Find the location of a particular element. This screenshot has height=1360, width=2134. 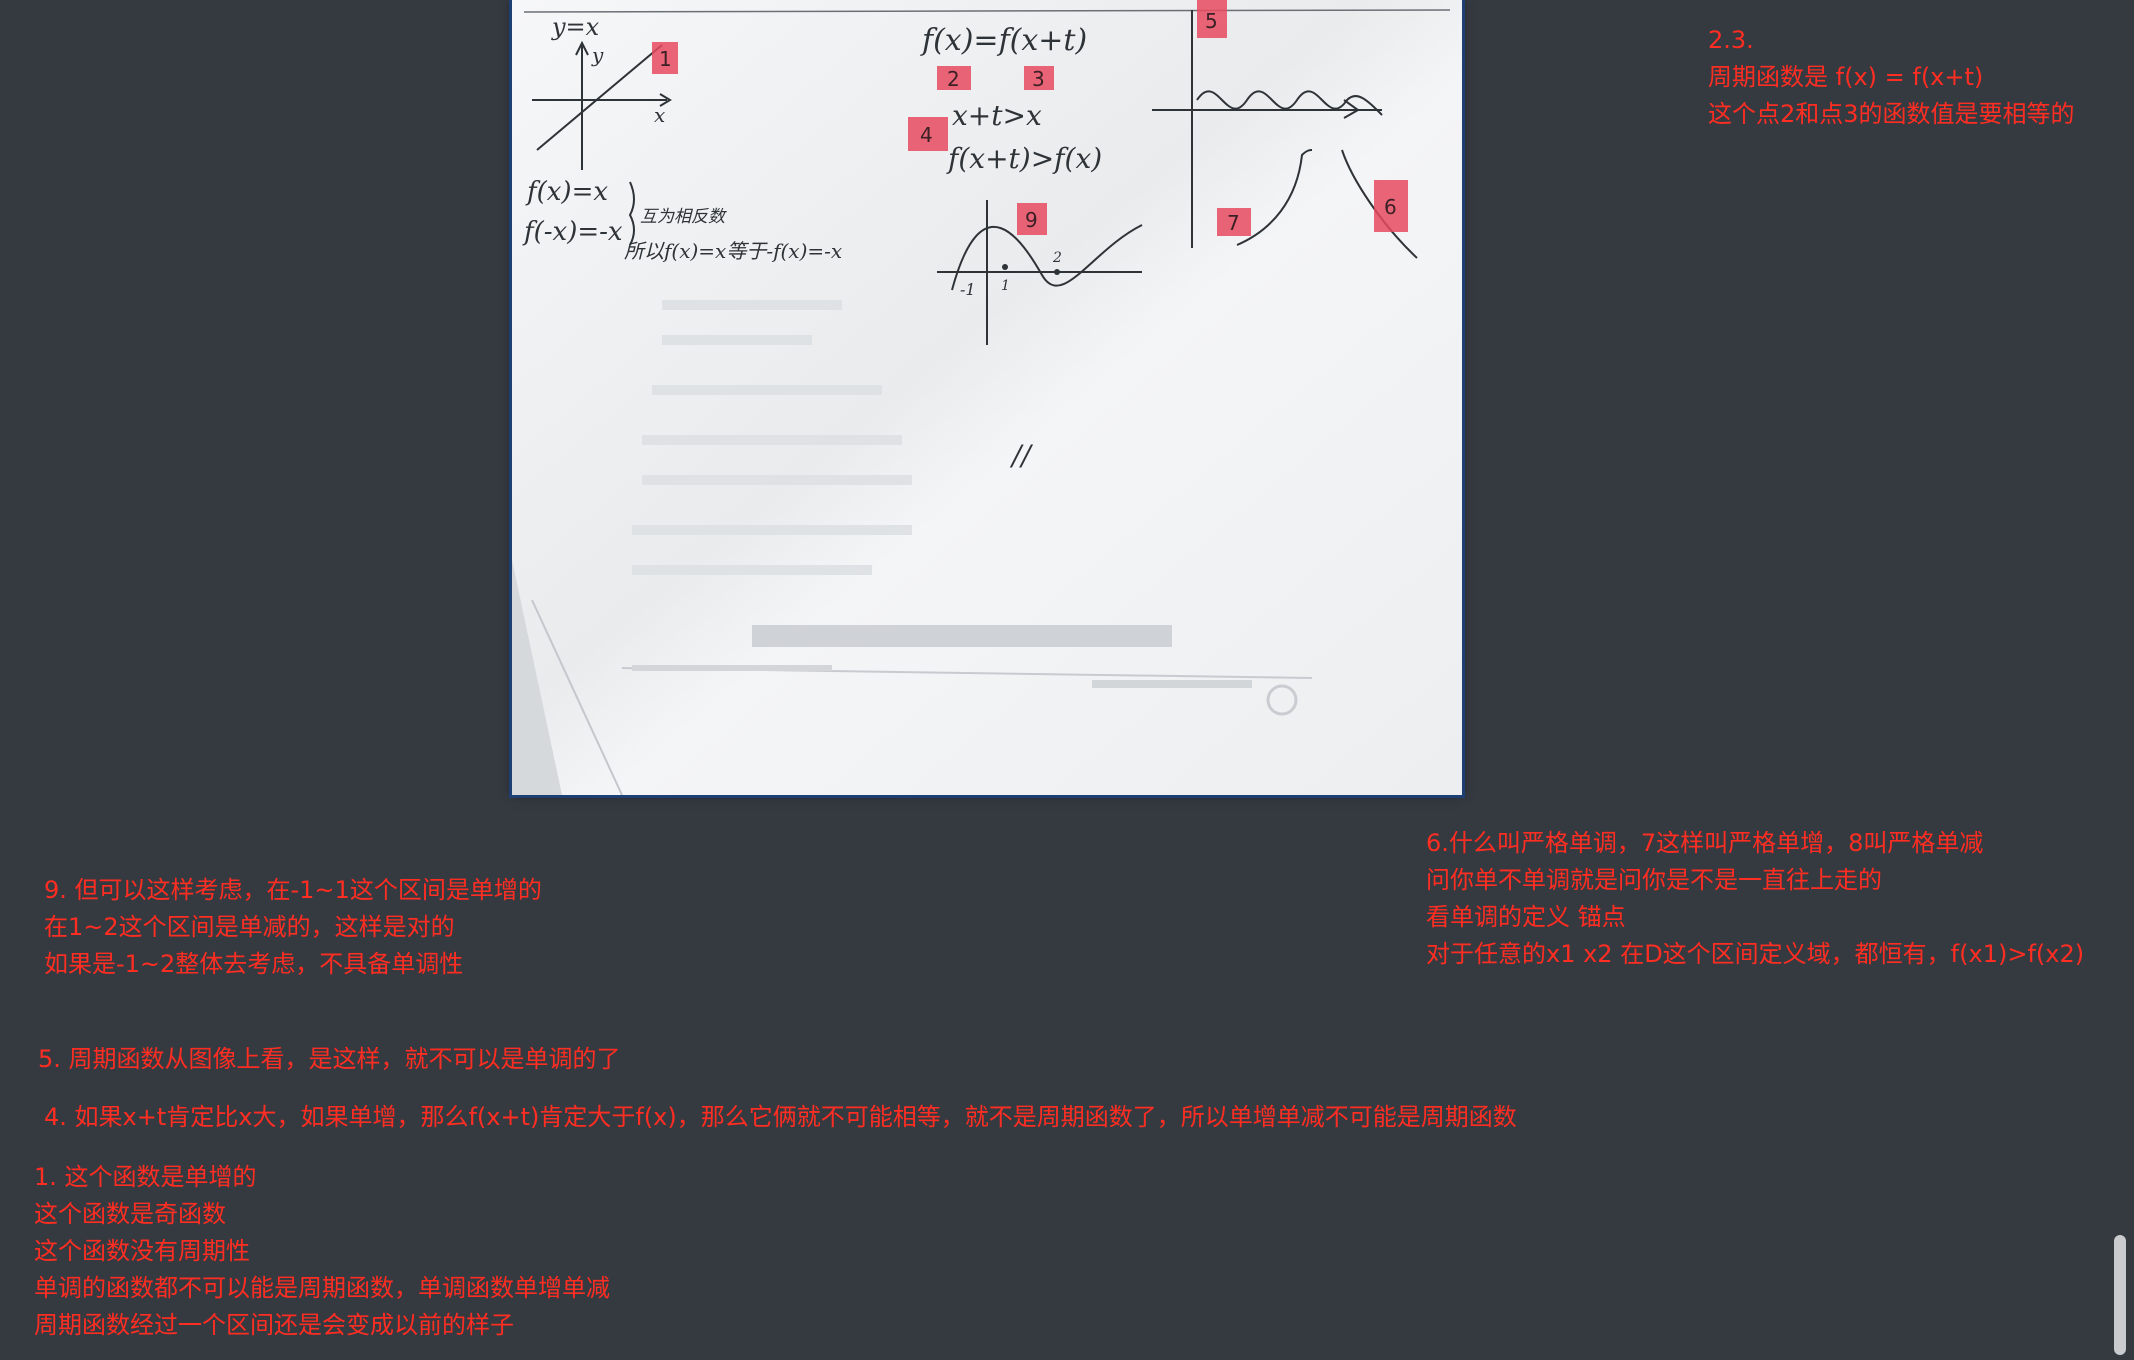

note-line: 问你单不单调就是问你是不是一直往上走的 is located at coordinates (1654, 880).